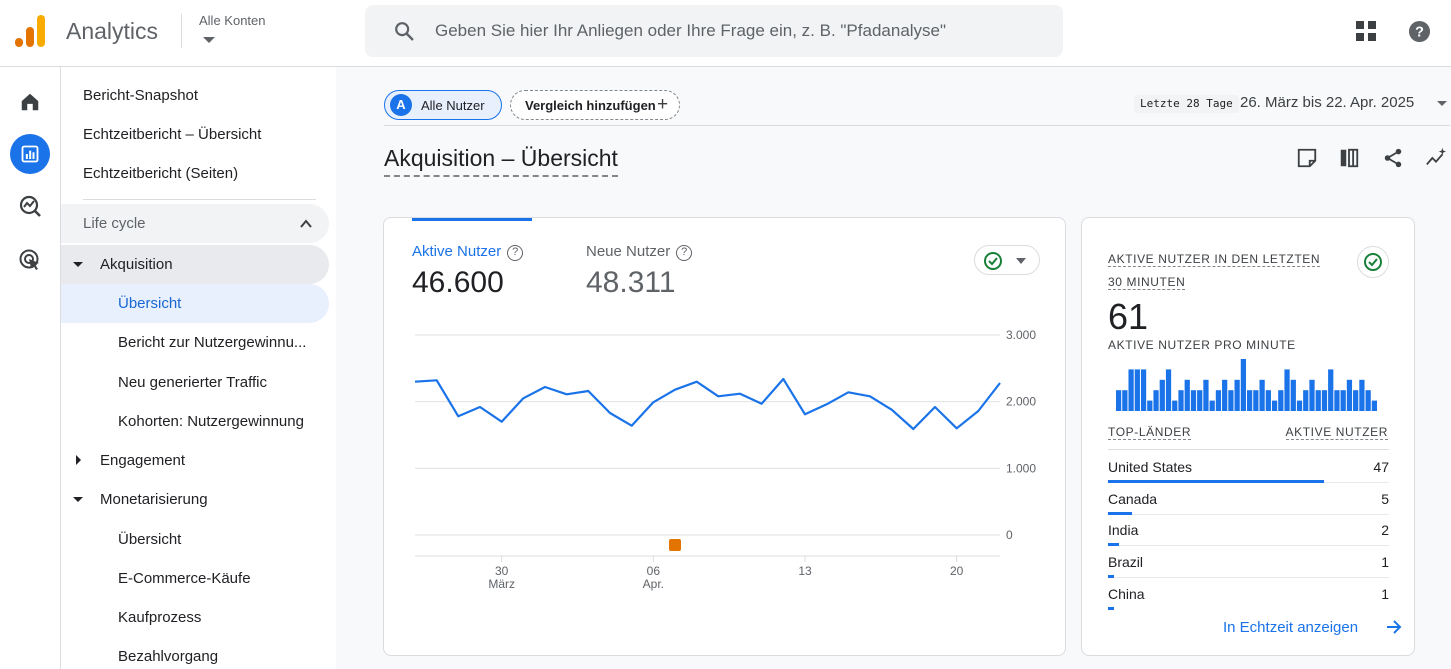 The height and width of the screenshot is (669, 1451). I want to click on nav-item-traffic-acquisition: Neu generierter Traffic, so click(195, 382).